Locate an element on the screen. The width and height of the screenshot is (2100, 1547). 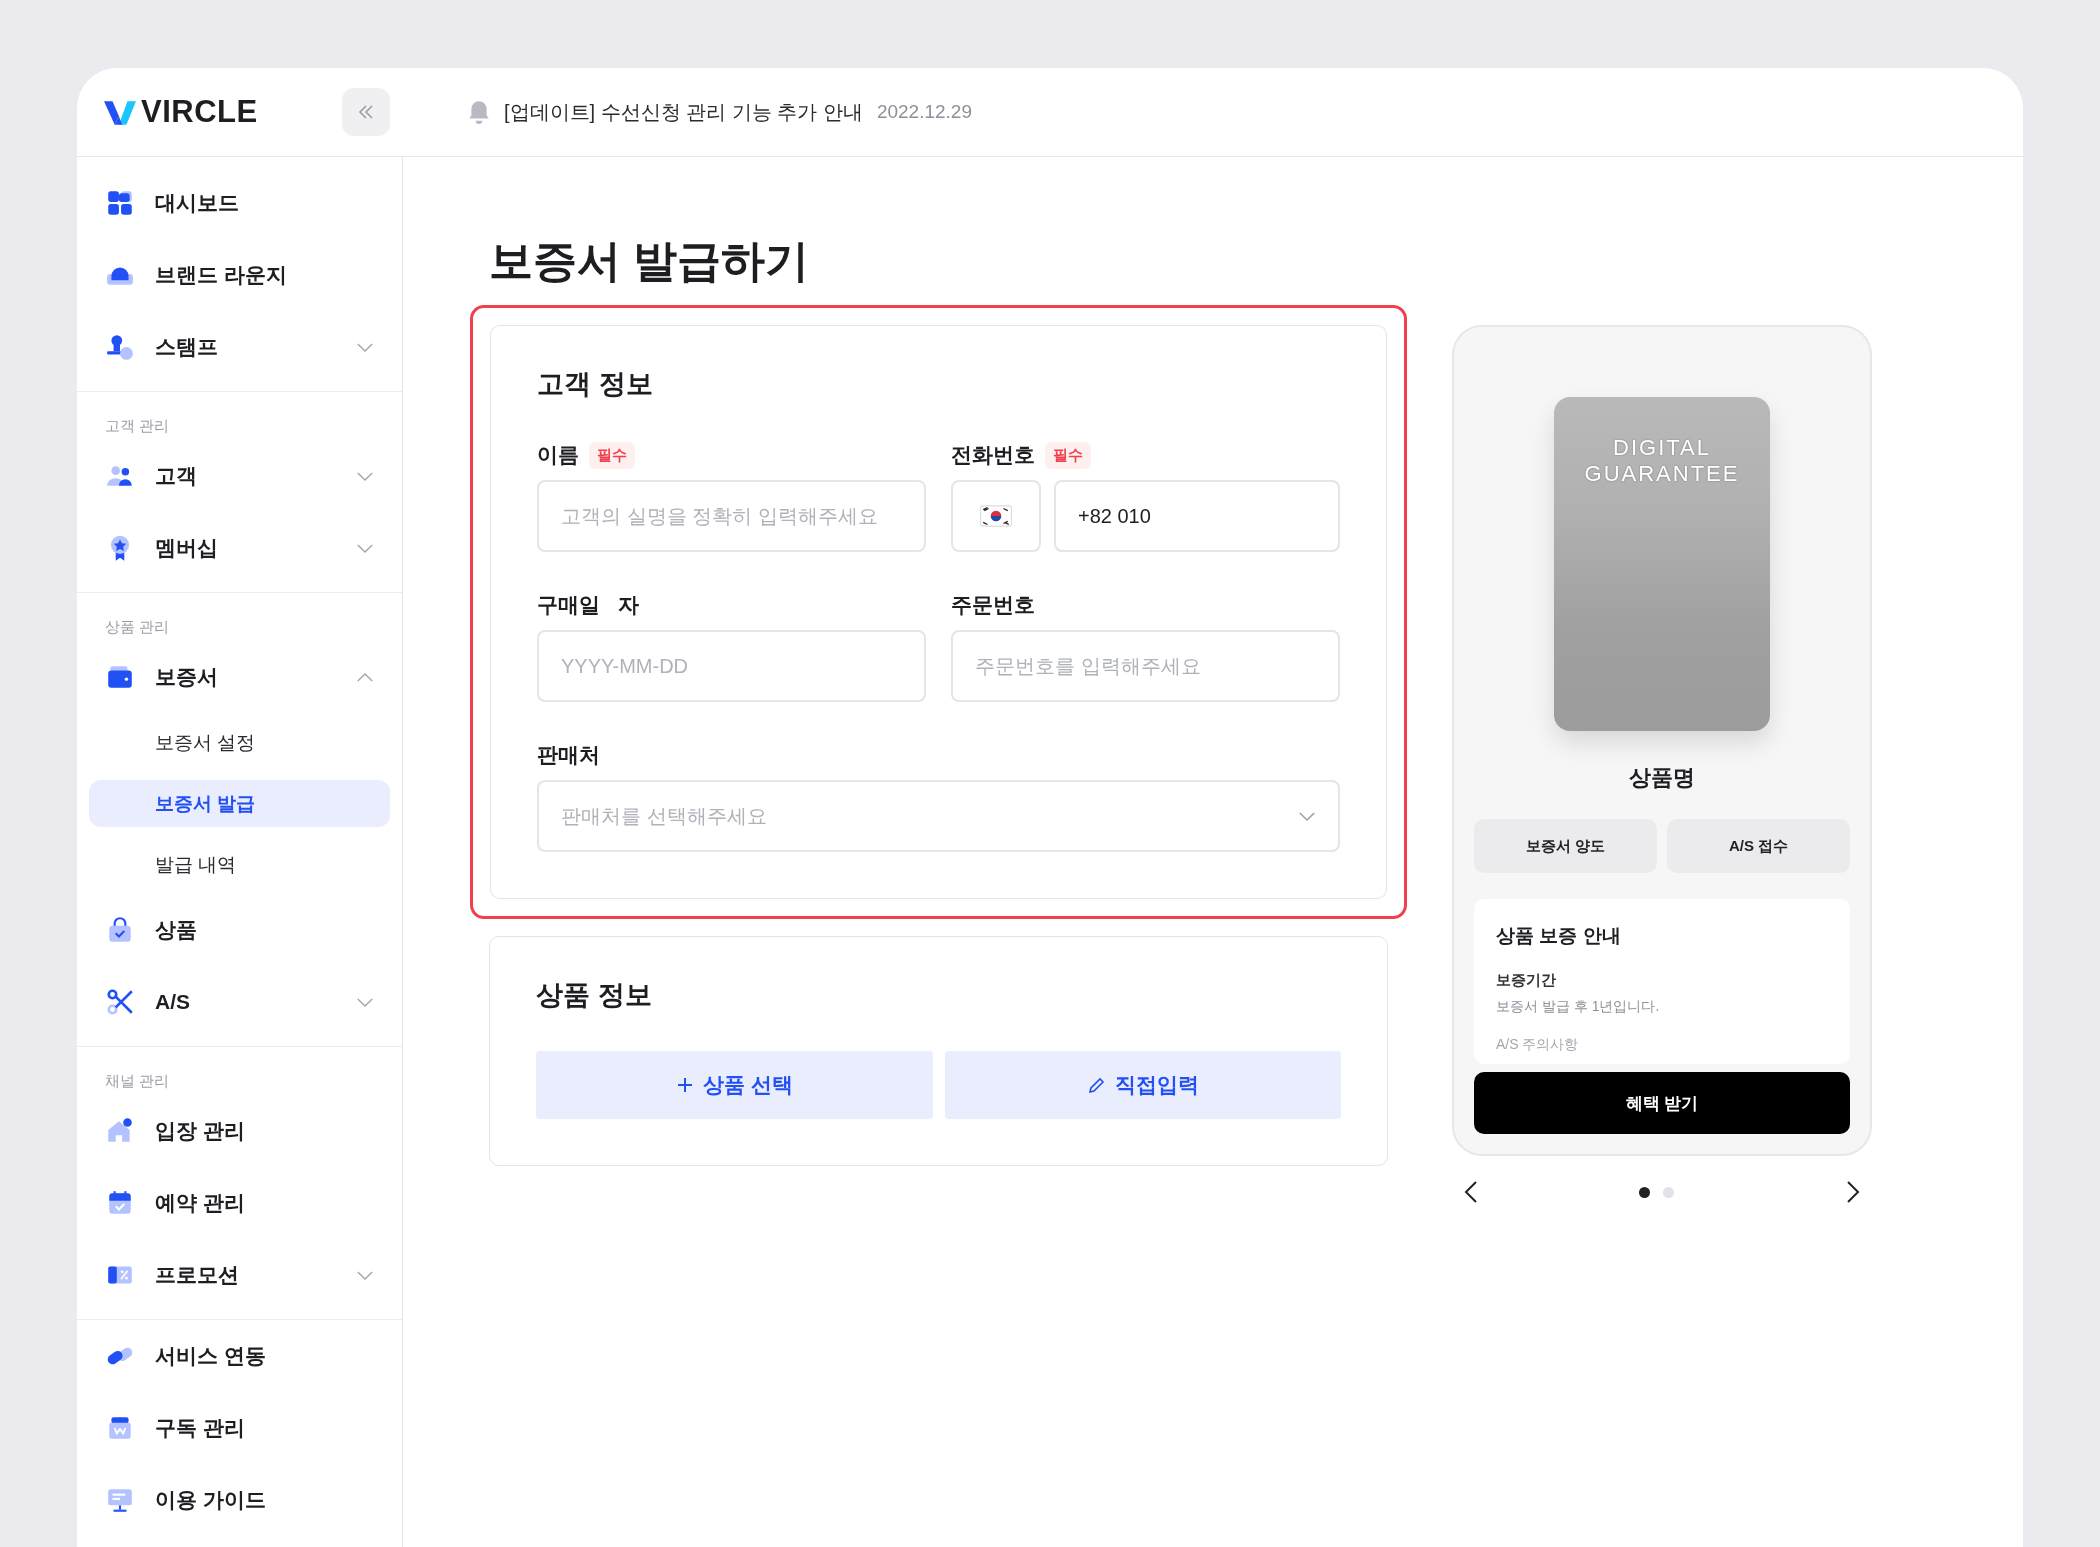
field-label: 구매일 자 is located at coordinates (588, 605).